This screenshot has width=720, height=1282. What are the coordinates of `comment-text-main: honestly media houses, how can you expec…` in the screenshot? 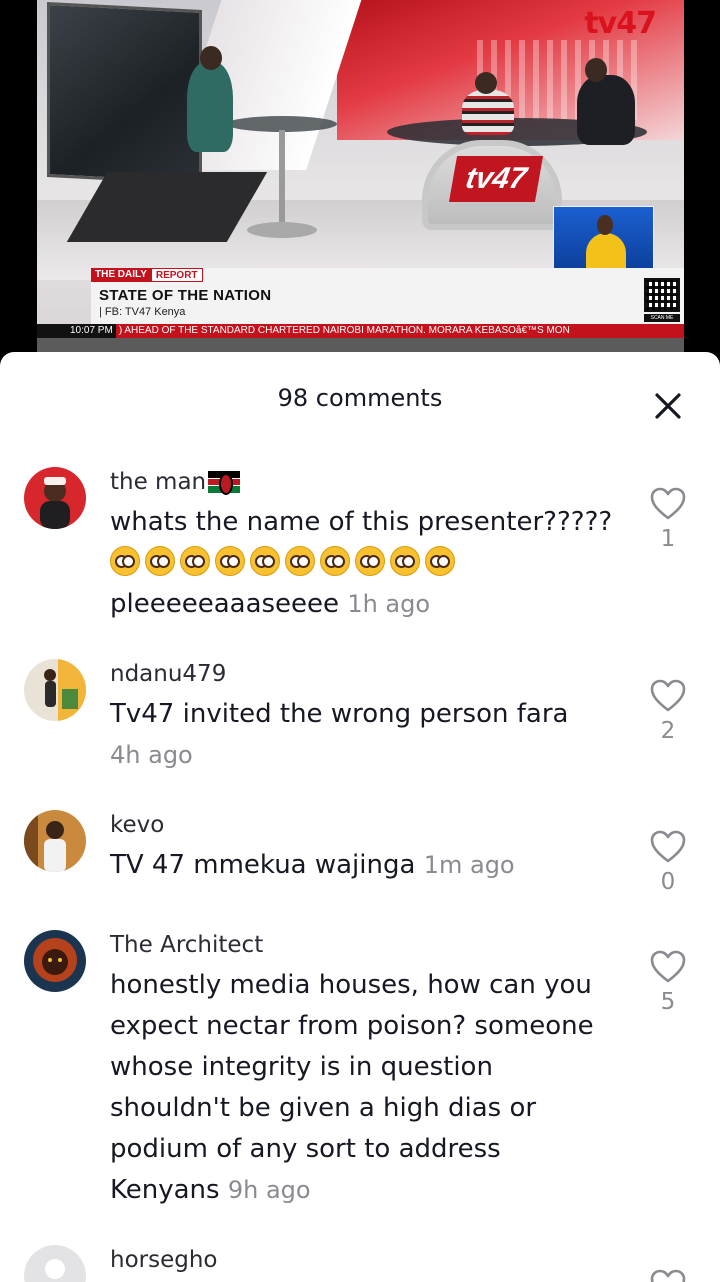 It's located at (352, 1087).